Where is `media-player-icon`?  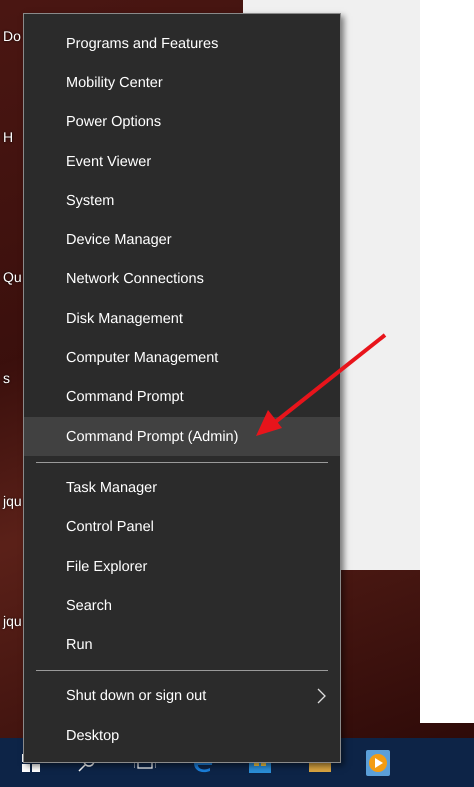 media-player-icon is located at coordinates (378, 763).